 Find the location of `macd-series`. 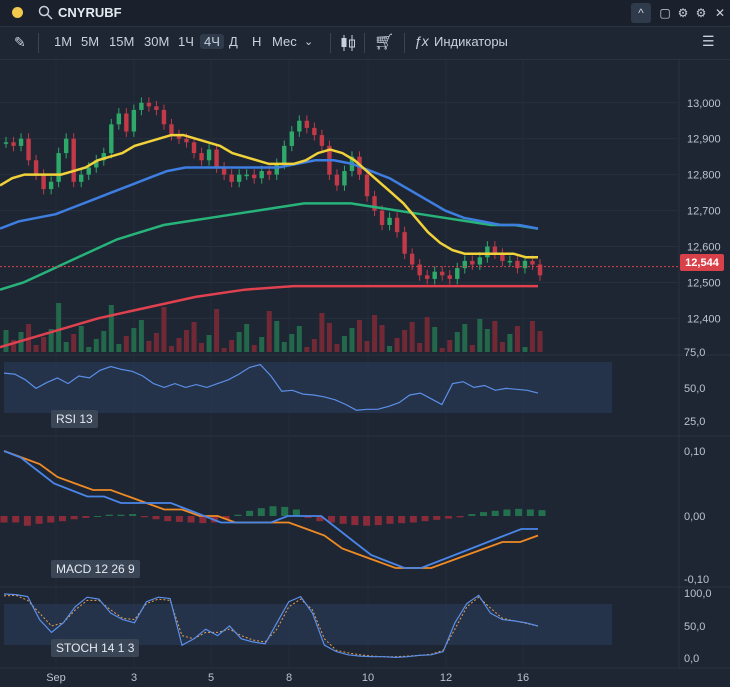

macd-series is located at coordinates (273, 509).